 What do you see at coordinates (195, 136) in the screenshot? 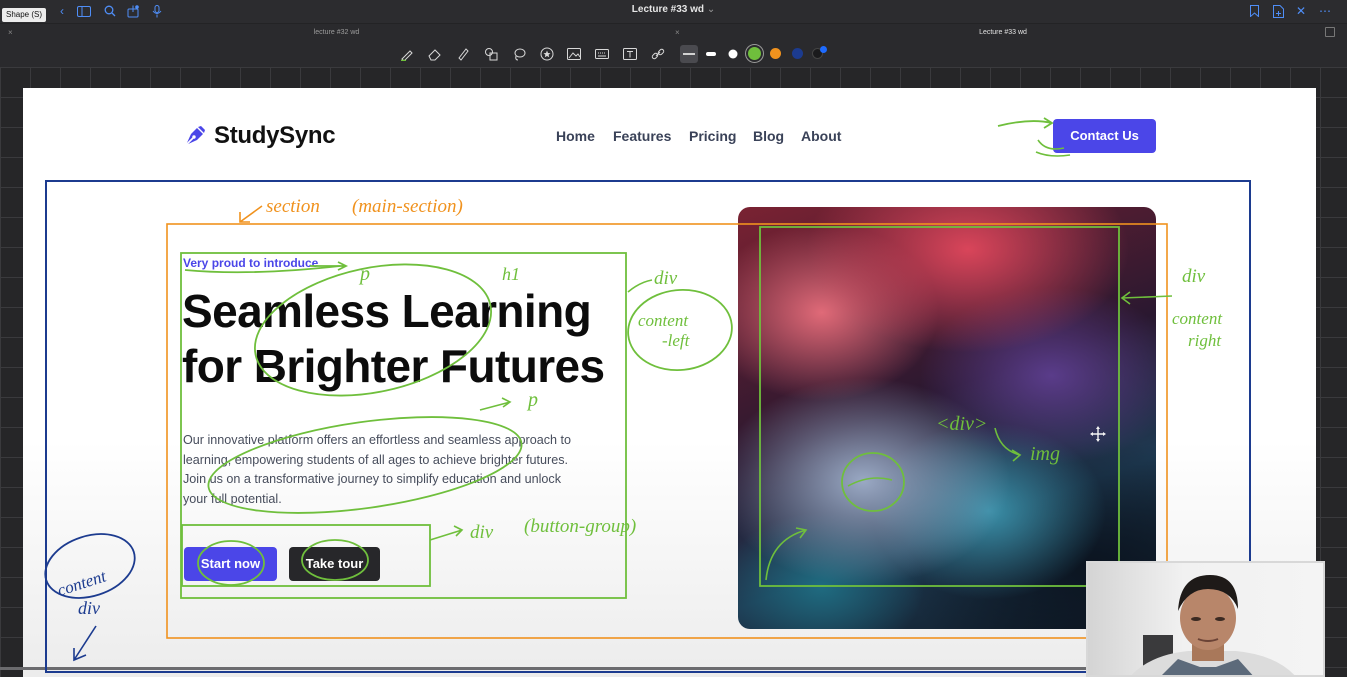
I see `pen-nib-logo-icon` at bounding box center [195, 136].